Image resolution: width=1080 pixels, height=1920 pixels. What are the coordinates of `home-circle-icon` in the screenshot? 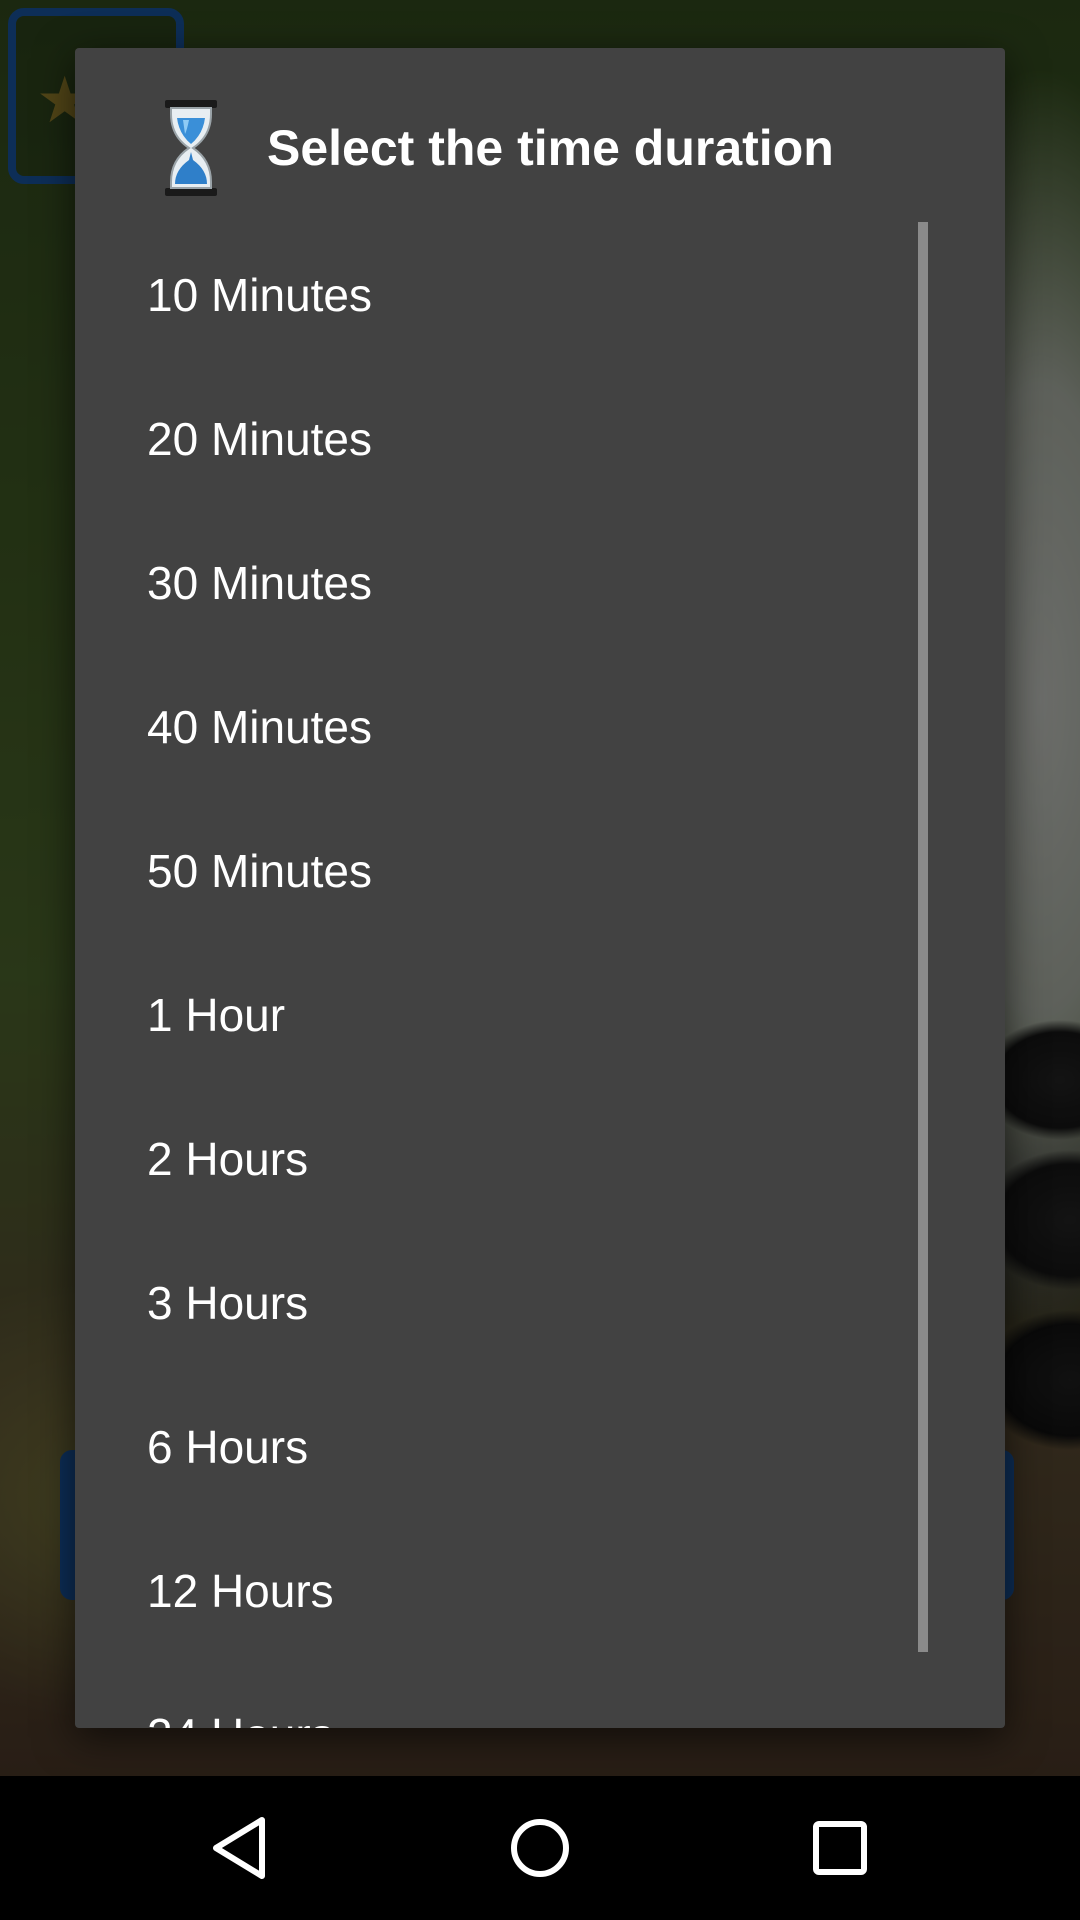 It's located at (540, 1848).